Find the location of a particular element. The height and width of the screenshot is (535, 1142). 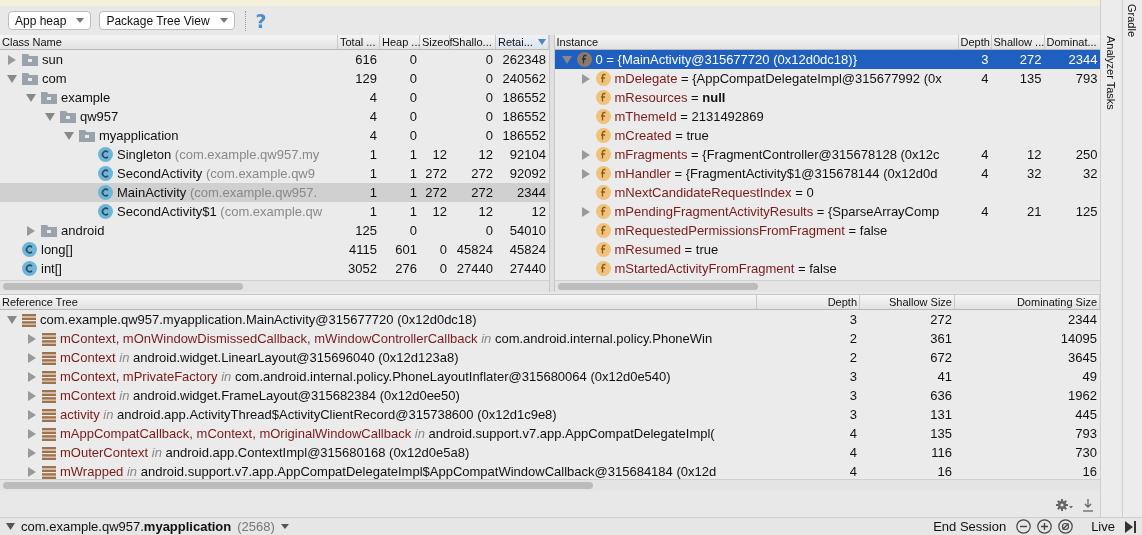

table-row: SecondActivity (com.example.qw9 1 1 272 272 92092 is located at coordinates (274, 173).